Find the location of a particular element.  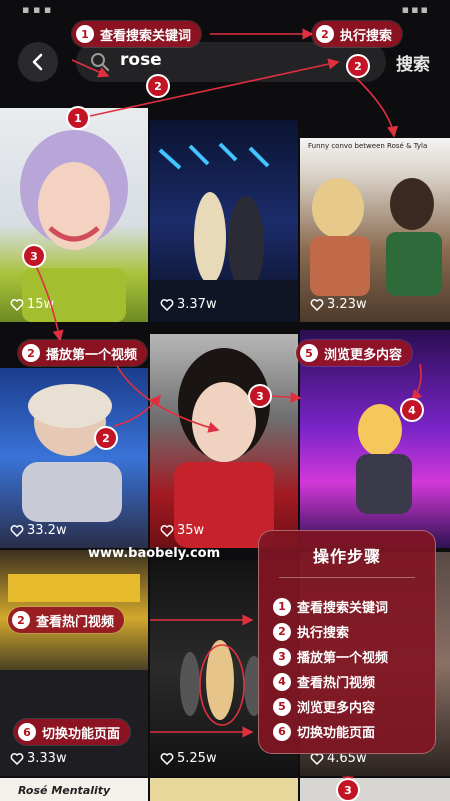

search-icon is located at coordinates (100, 62).